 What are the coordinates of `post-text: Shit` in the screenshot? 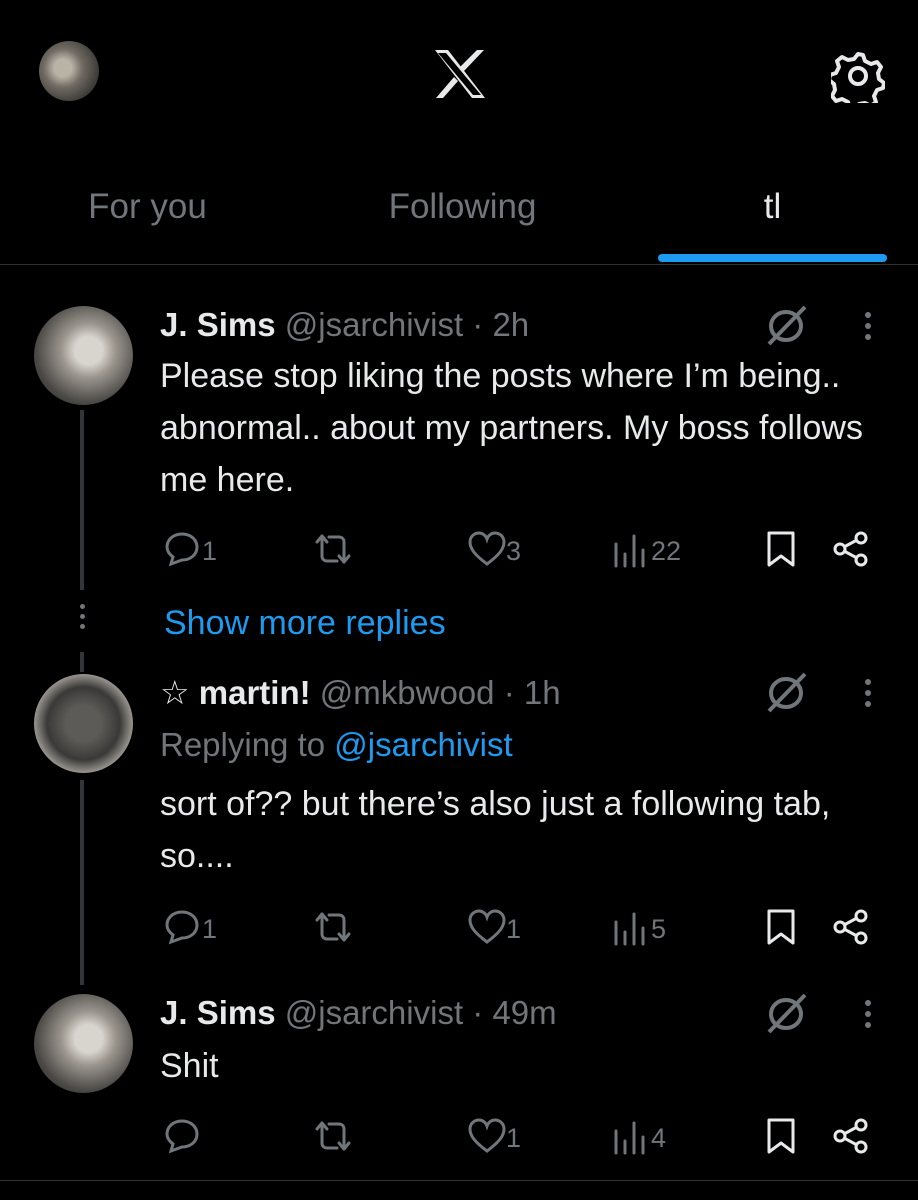 It's located at (189, 1066).